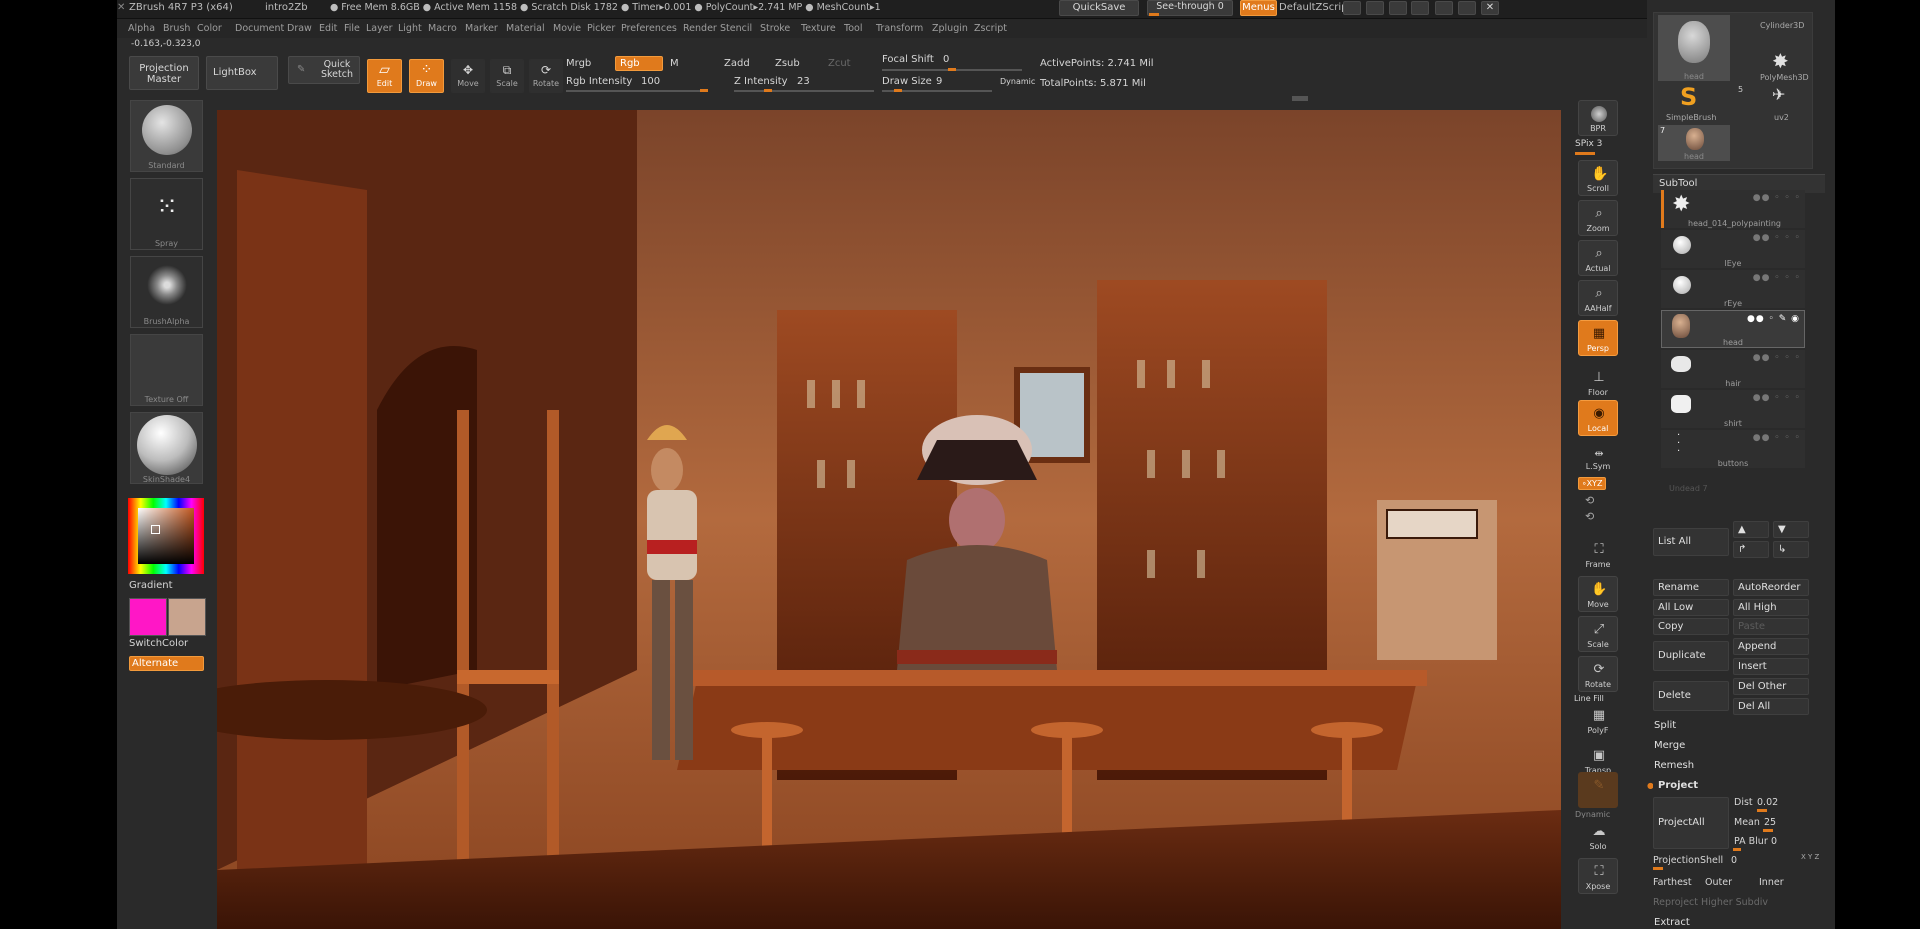 This screenshot has height=929, width=1920. What do you see at coordinates (1694, 143) in the screenshot?
I see `tool-head2-thumb: 7 head` at bounding box center [1694, 143].